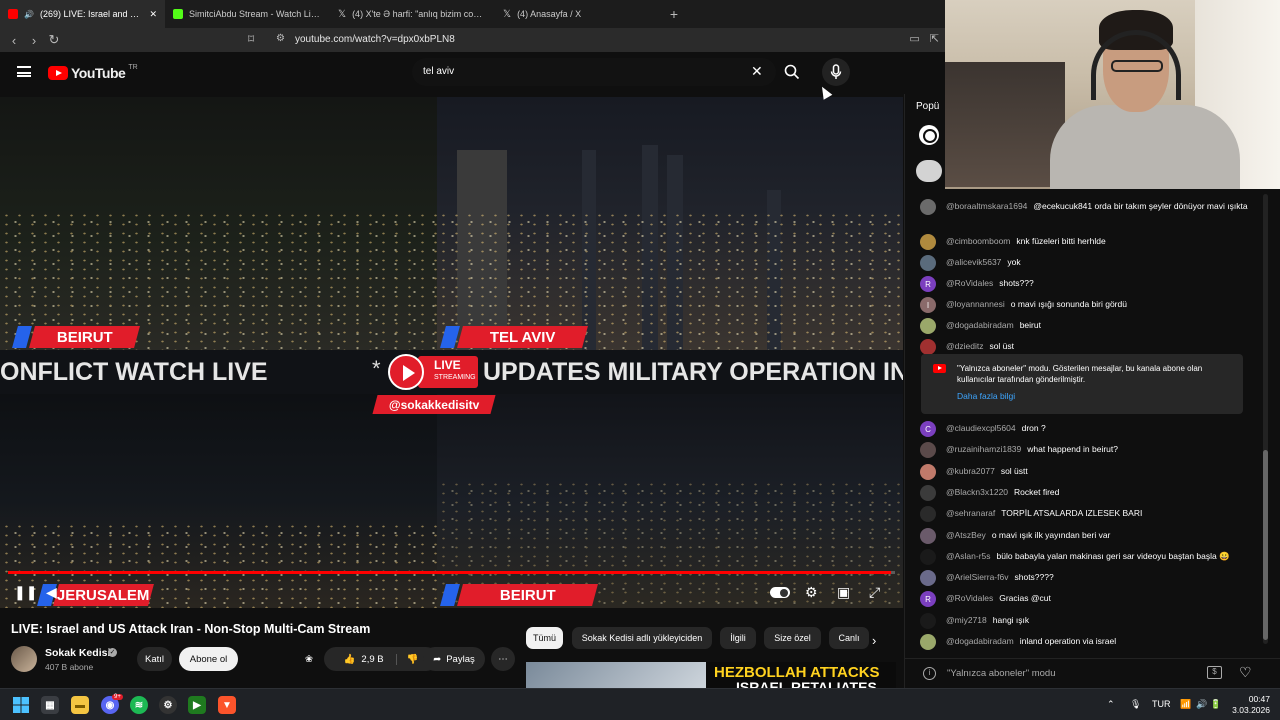 Image resolution: width=1280 pixels, height=720 pixels. What do you see at coordinates (247, 14) in the screenshot?
I see `browser-tab-kick: SimitciAbdu Stream - Watch Live on` at bounding box center [247, 14].